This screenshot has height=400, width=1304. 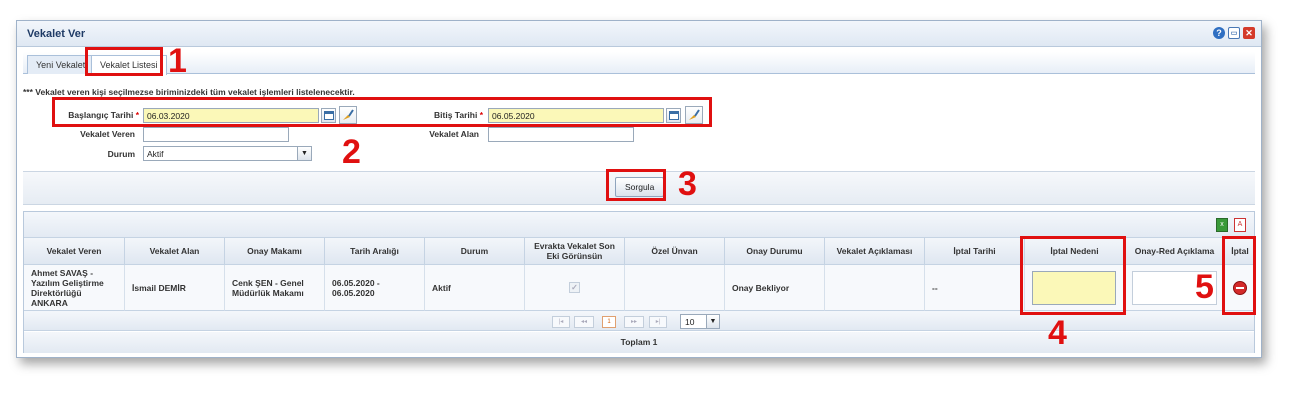 I want to click on annotation-number-1: 1, so click(x=177, y=61).